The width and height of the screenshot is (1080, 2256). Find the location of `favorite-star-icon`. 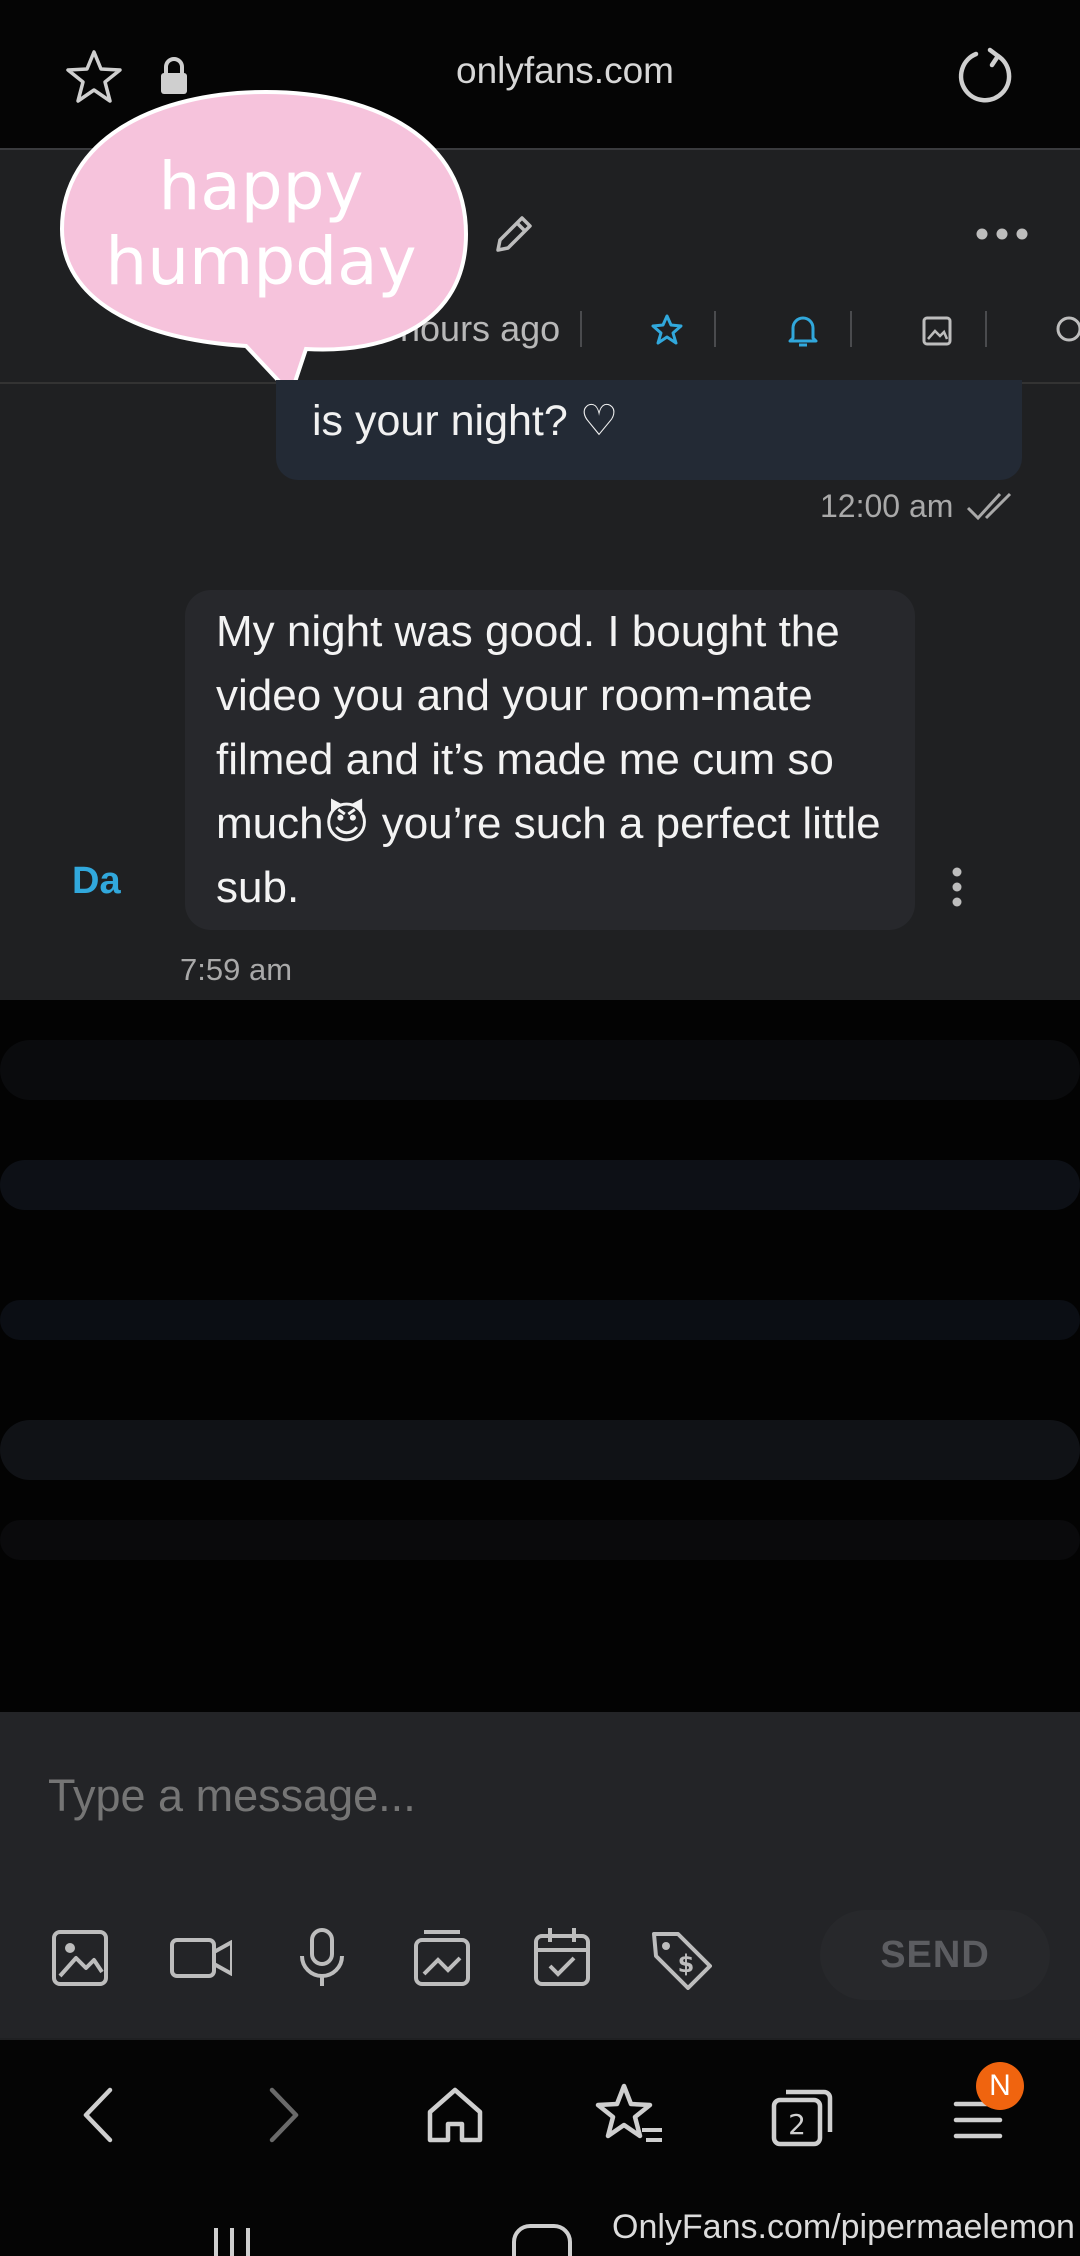

favorite-star-icon is located at coordinates (667, 330).